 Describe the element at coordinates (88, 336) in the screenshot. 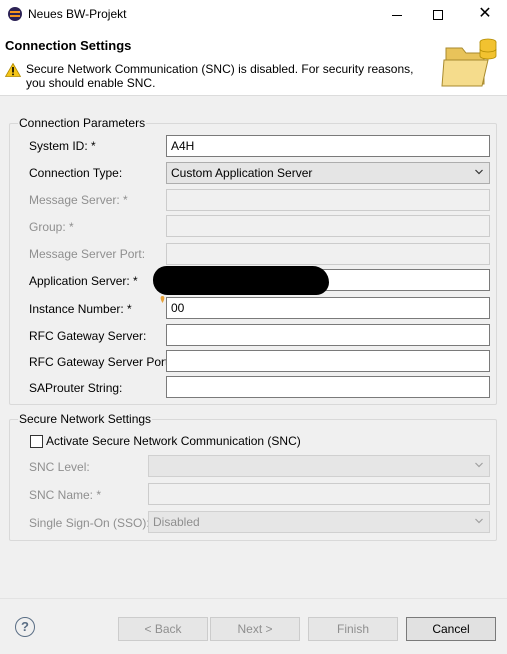

I see `rfc-gateway-server-label: RFC Gateway Server:` at that location.